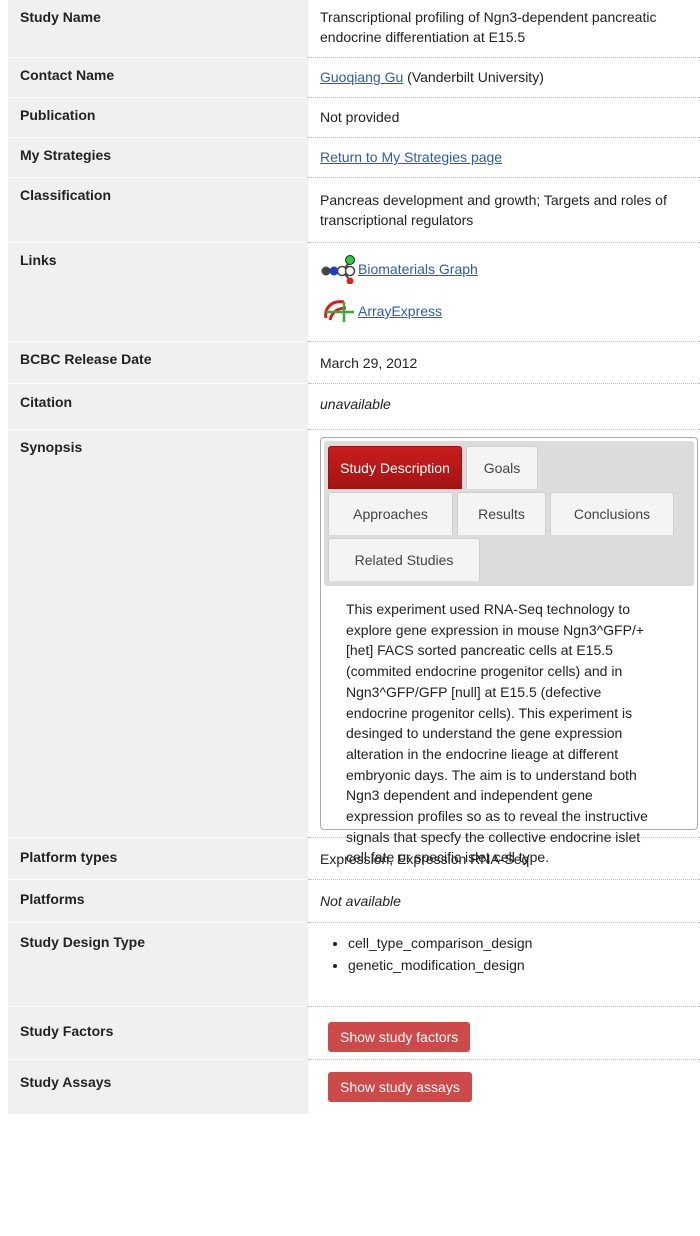 This screenshot has width=700, height=1236. I want to click on row-citation: Citation unavailable, so click(354, 407).